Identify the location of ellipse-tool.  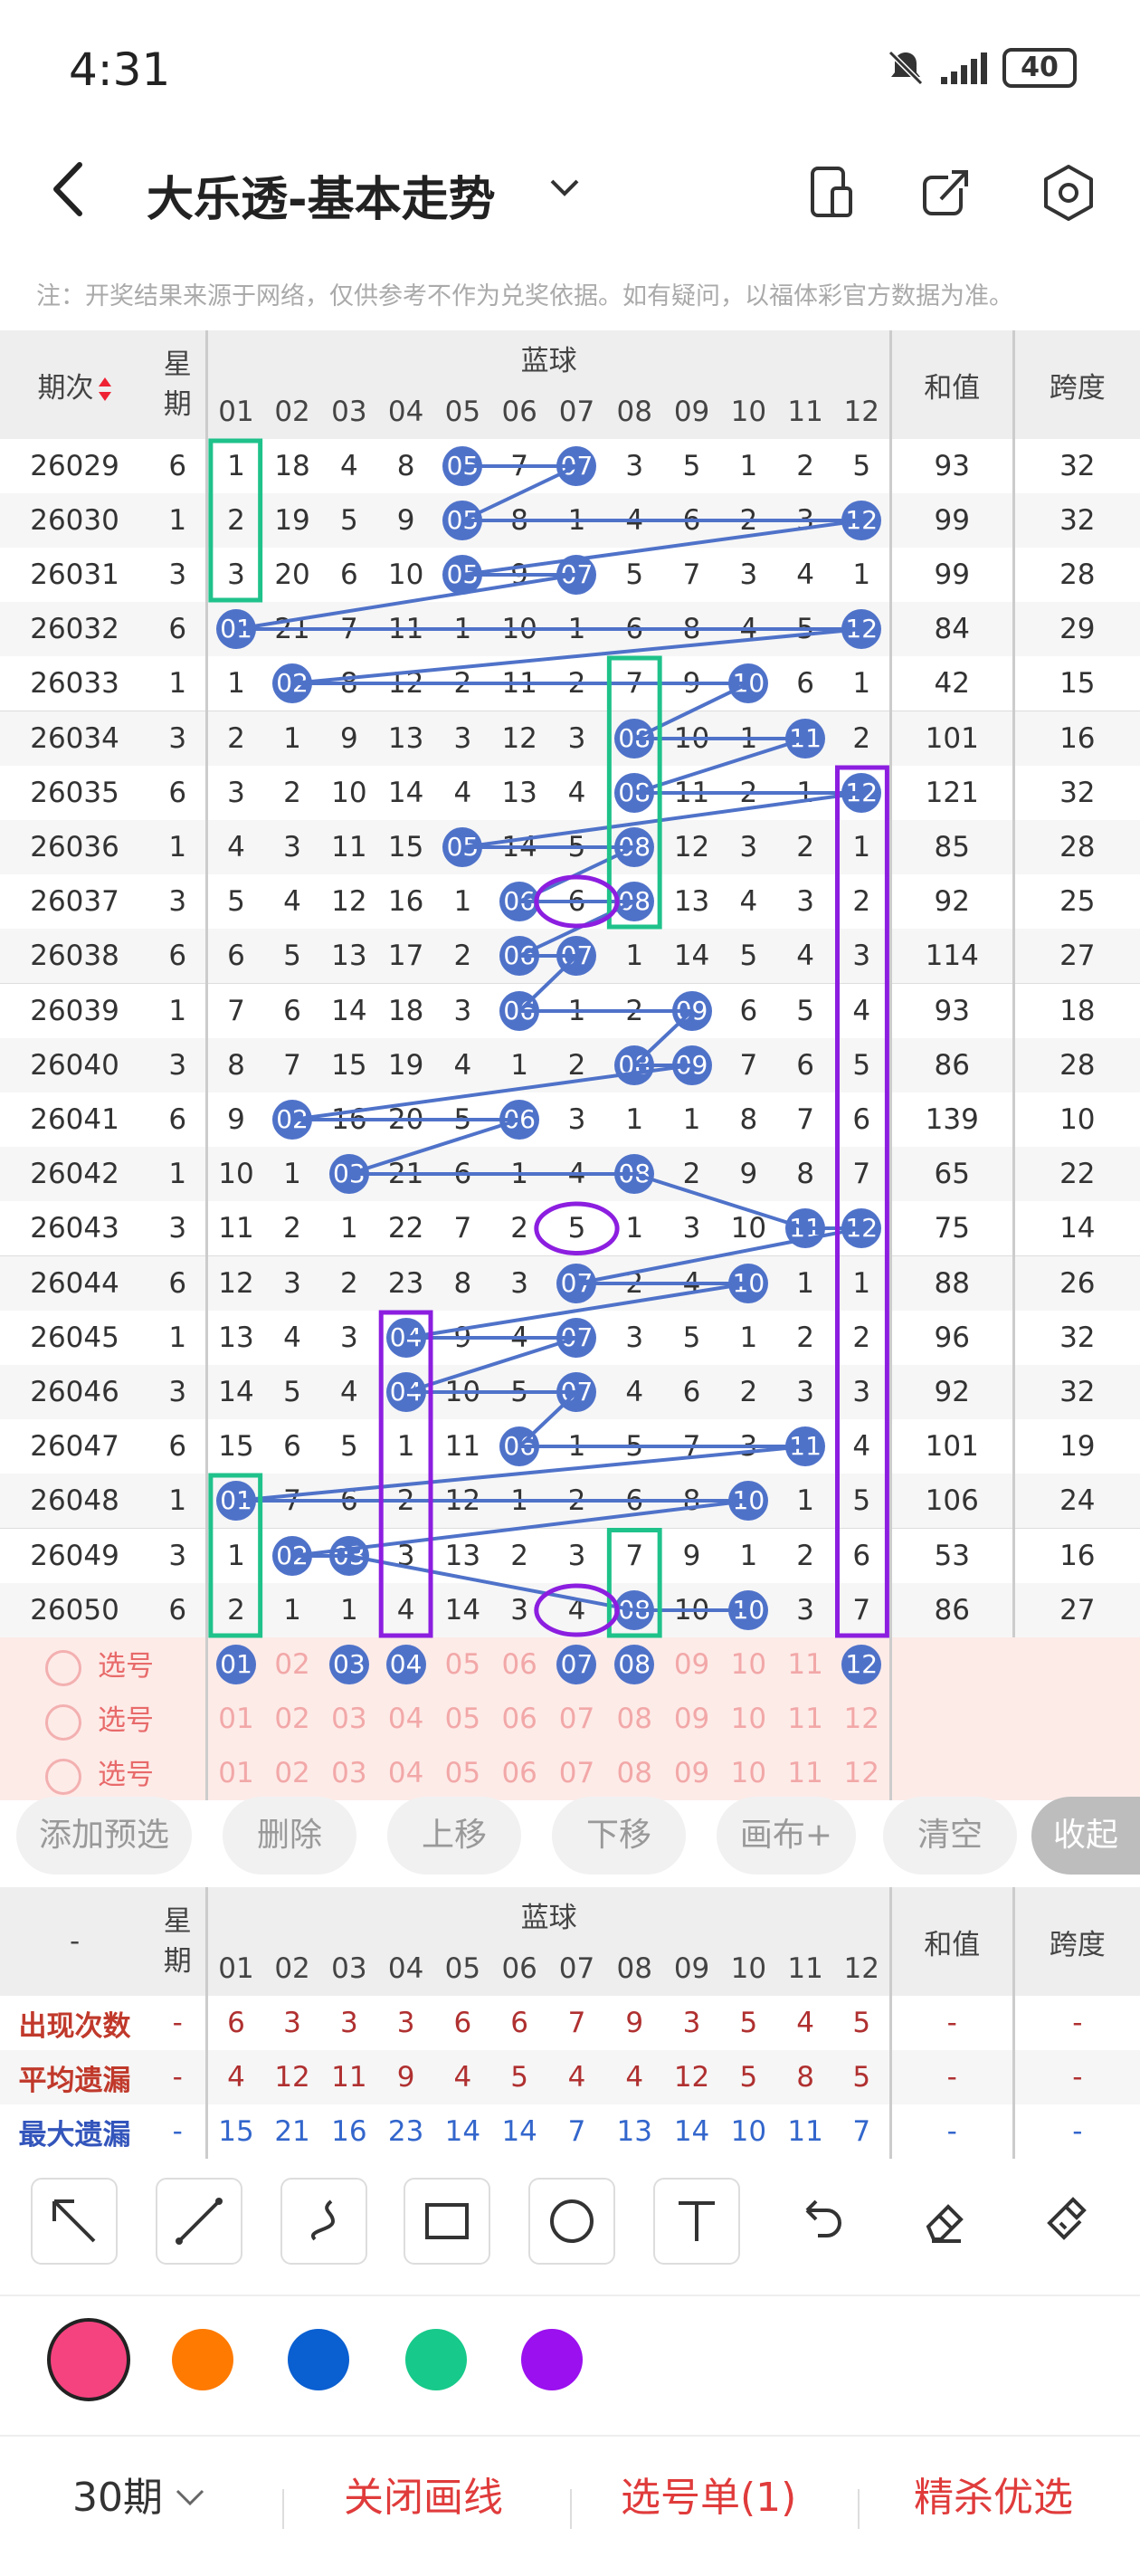
(572, 2221).